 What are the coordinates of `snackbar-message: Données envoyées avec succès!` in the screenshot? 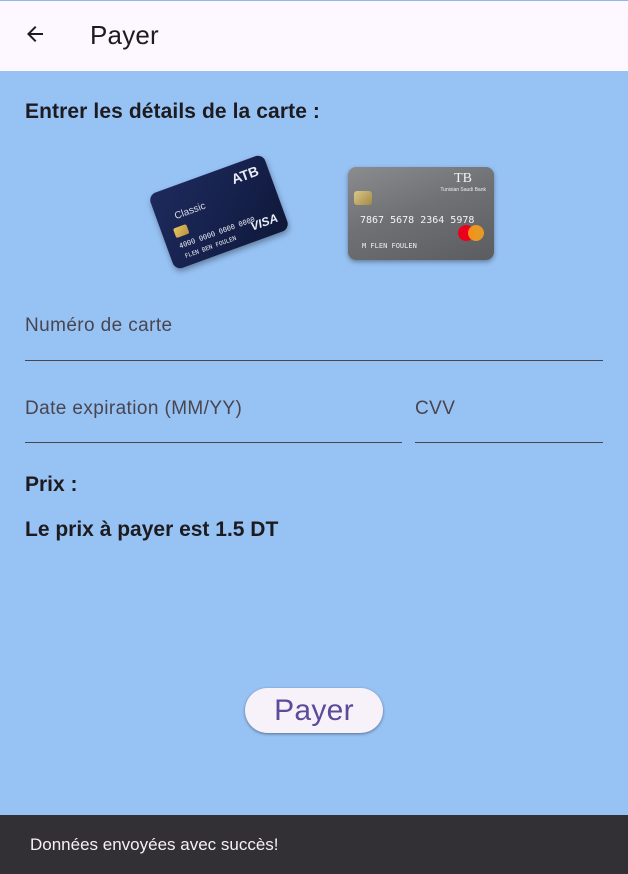 It's located at (154, 844).